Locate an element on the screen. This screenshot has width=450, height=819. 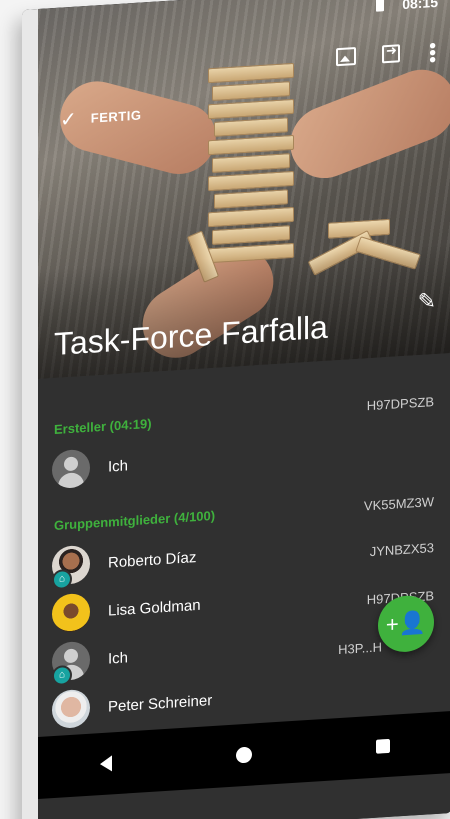
exit-icon is located at coordinates (391, 54).